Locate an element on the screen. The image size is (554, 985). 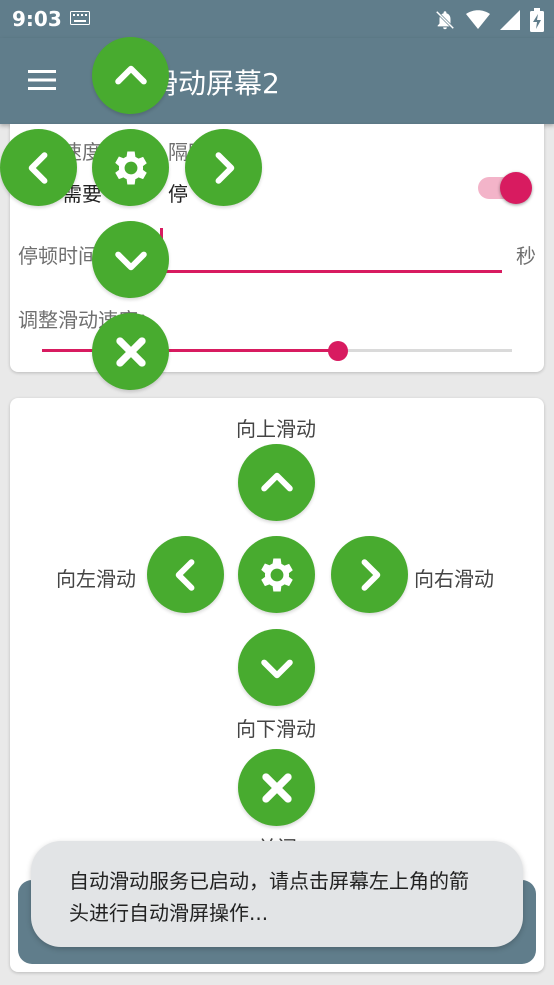
speed-slider-track is located at coordinates (425, 350).